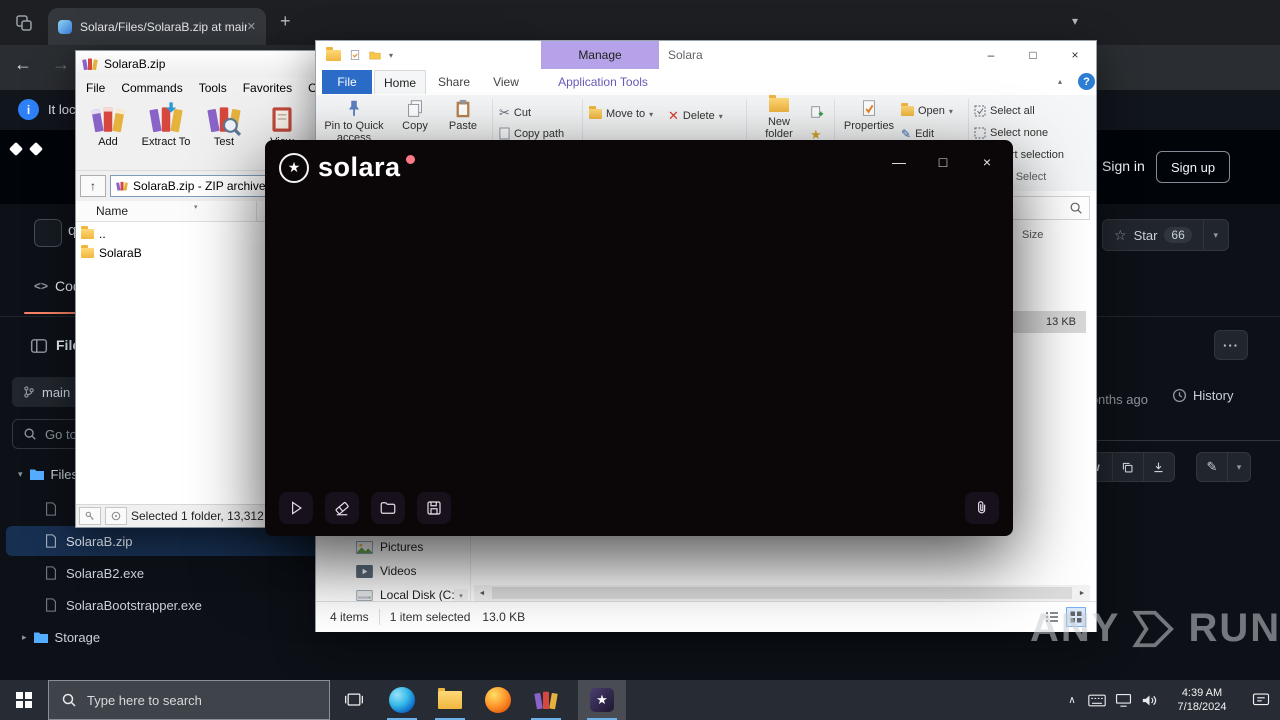 The height and width of the screenshot is (720, 1280). I want to click on nav-item-videos: Videos, so click(386, 571).